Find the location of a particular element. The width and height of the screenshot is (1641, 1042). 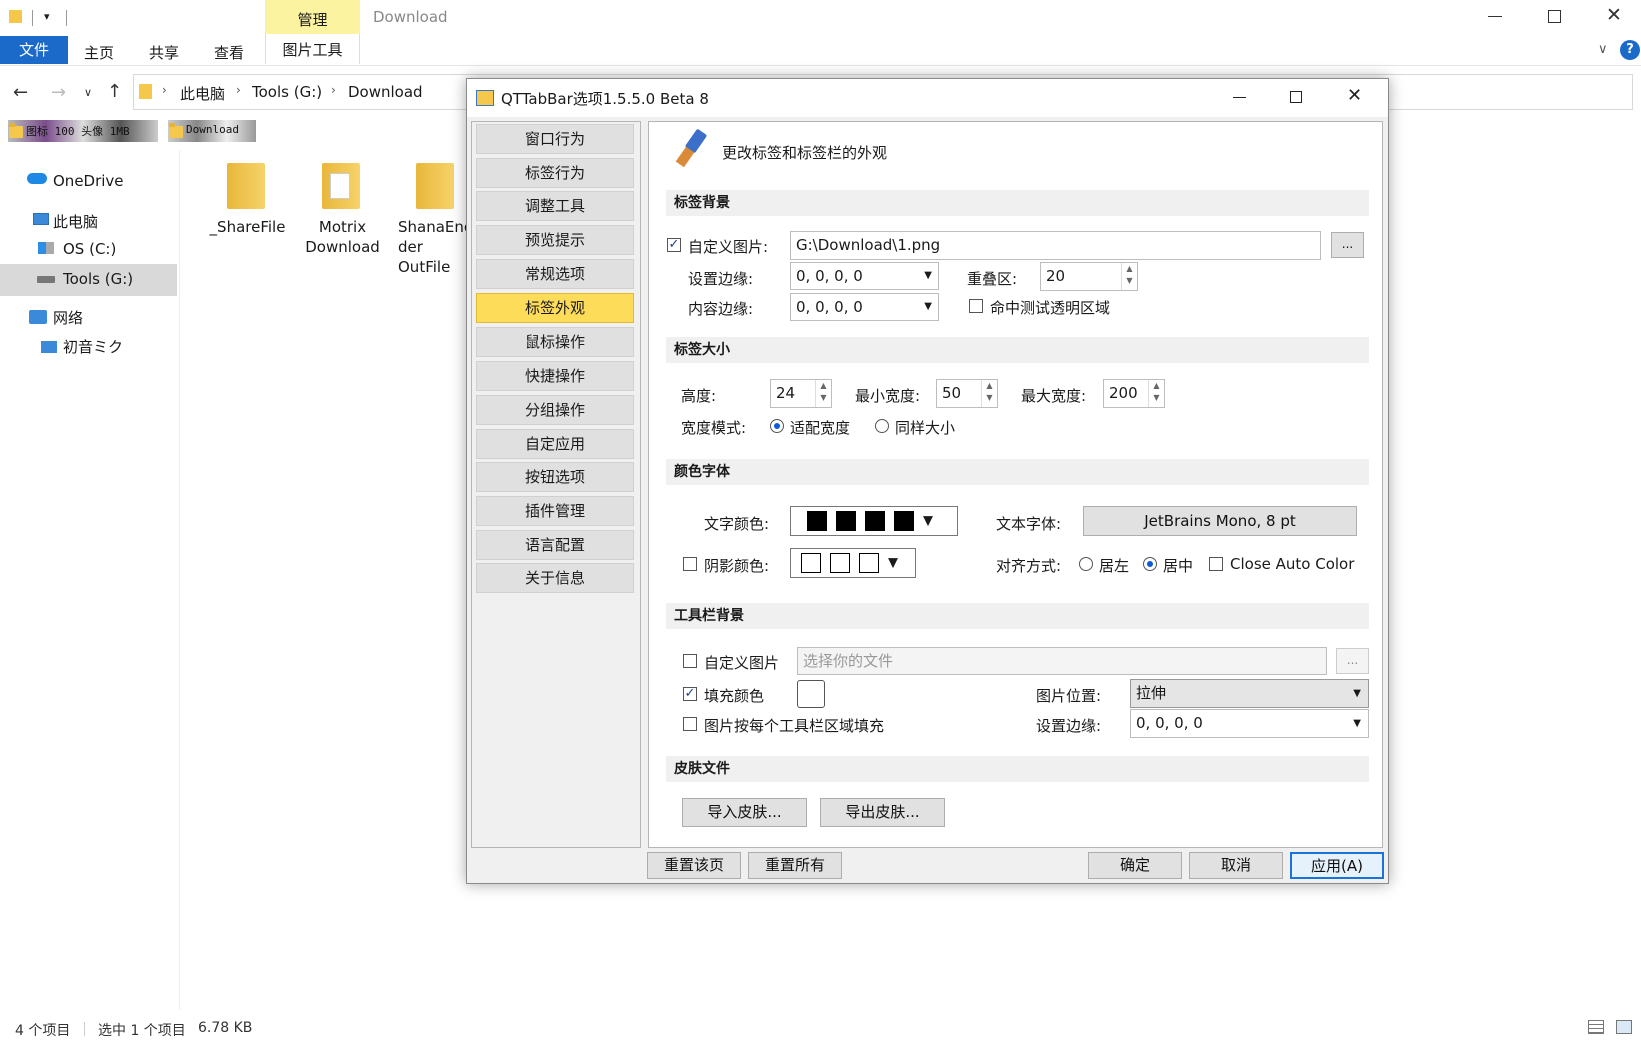

nav-window-behavior: 窗口行为 is located at coordinates (555, 139).